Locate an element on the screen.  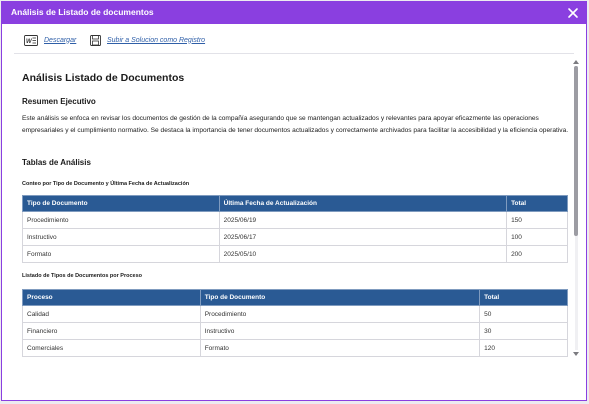
column-header: Última Fecha de Actualización is located at coordinates (363, 203).